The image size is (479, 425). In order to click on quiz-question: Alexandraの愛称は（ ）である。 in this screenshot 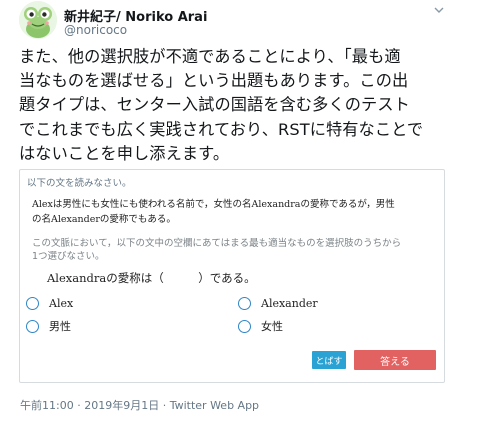, I will do `click(151, 278)`.